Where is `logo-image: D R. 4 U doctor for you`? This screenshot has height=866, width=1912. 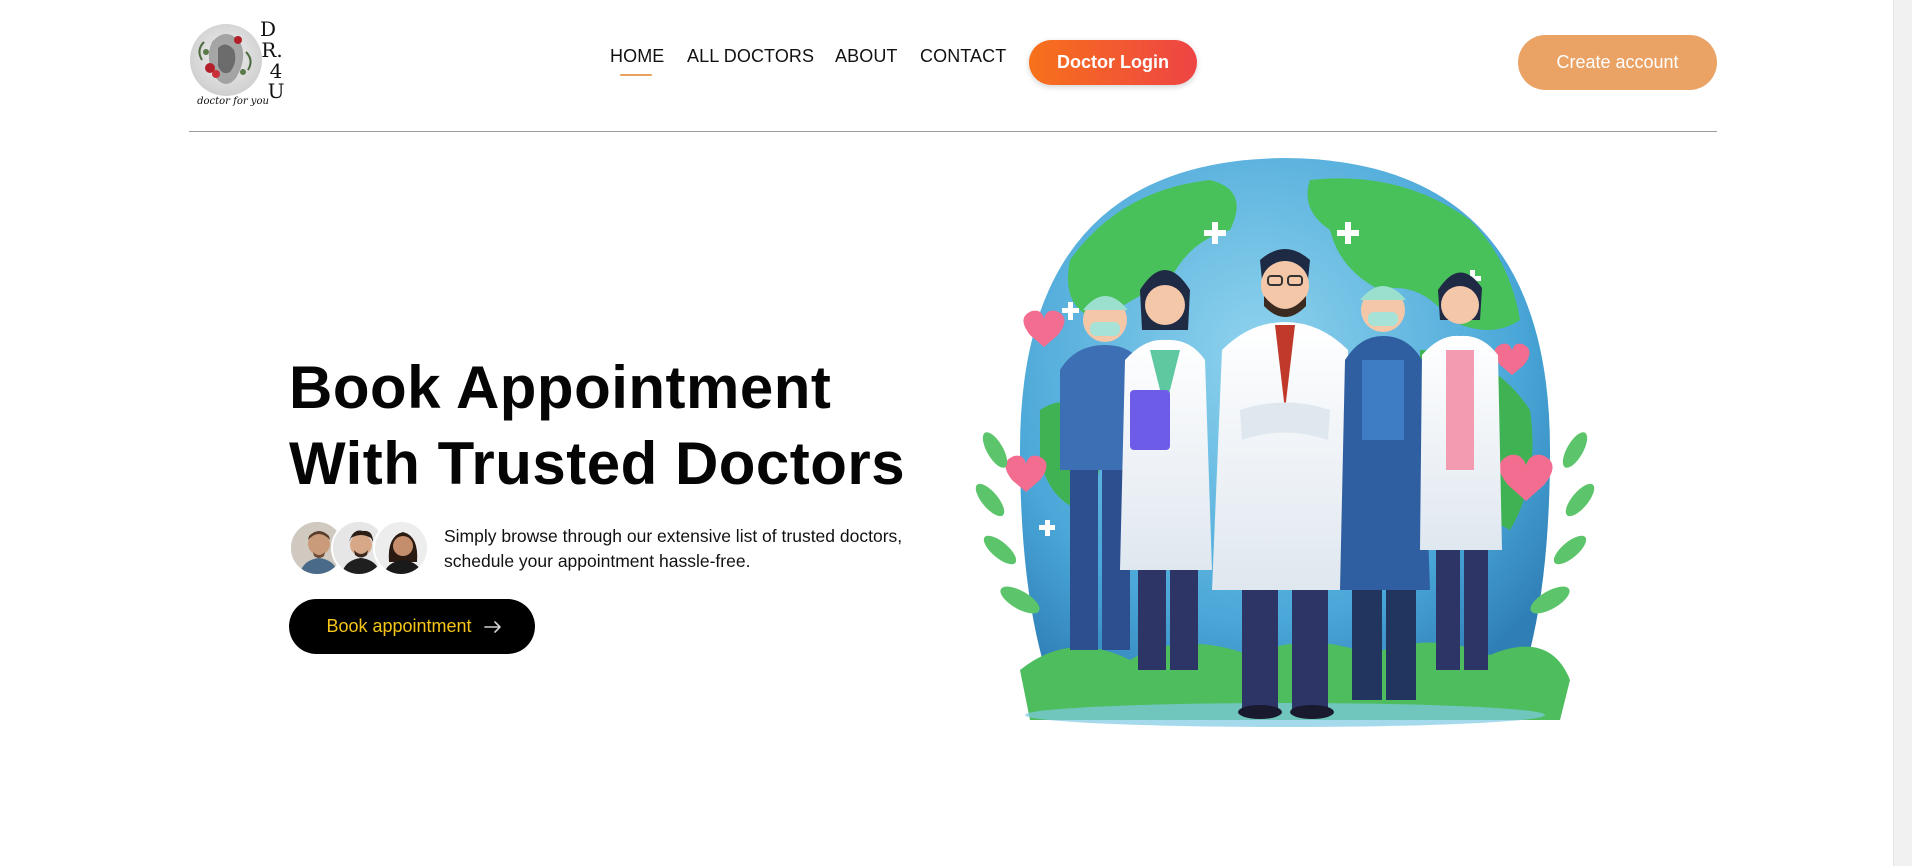 logo-image: D R. 4 U doctor for you is located at coordinates (237, 62).